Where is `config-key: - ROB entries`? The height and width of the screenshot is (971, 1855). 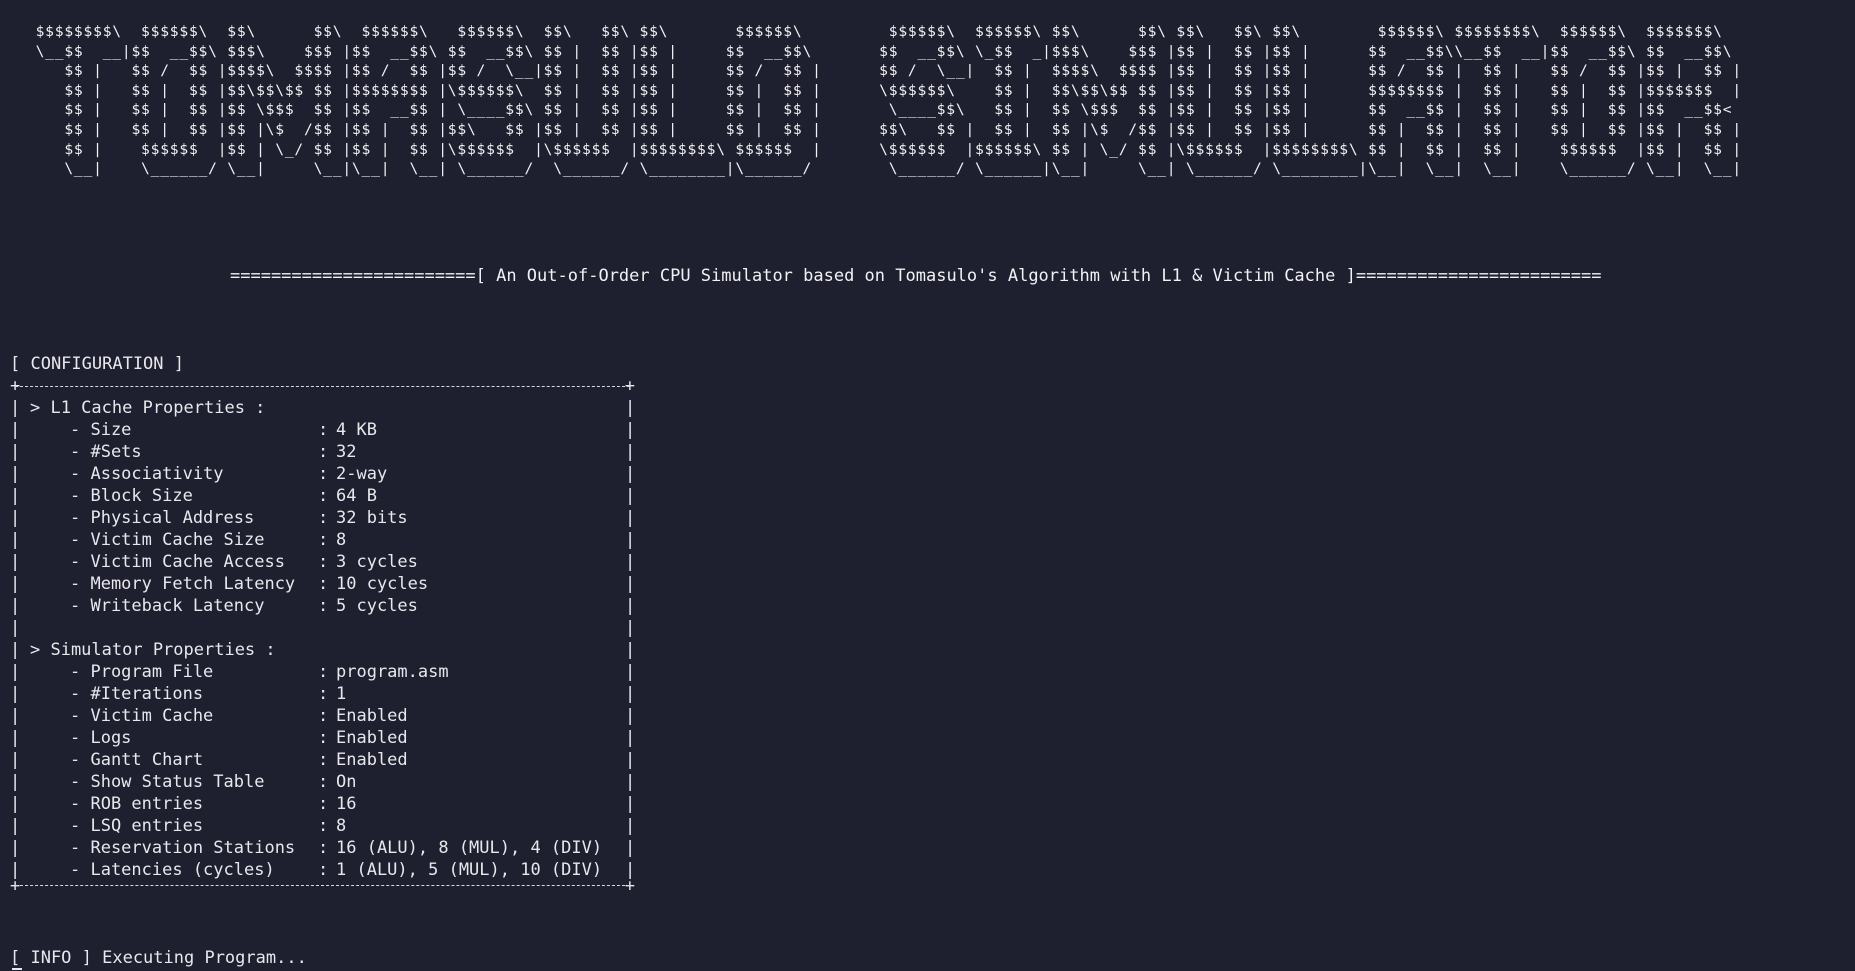
config-key: - ROB entries is located at coordinates (137, 804).